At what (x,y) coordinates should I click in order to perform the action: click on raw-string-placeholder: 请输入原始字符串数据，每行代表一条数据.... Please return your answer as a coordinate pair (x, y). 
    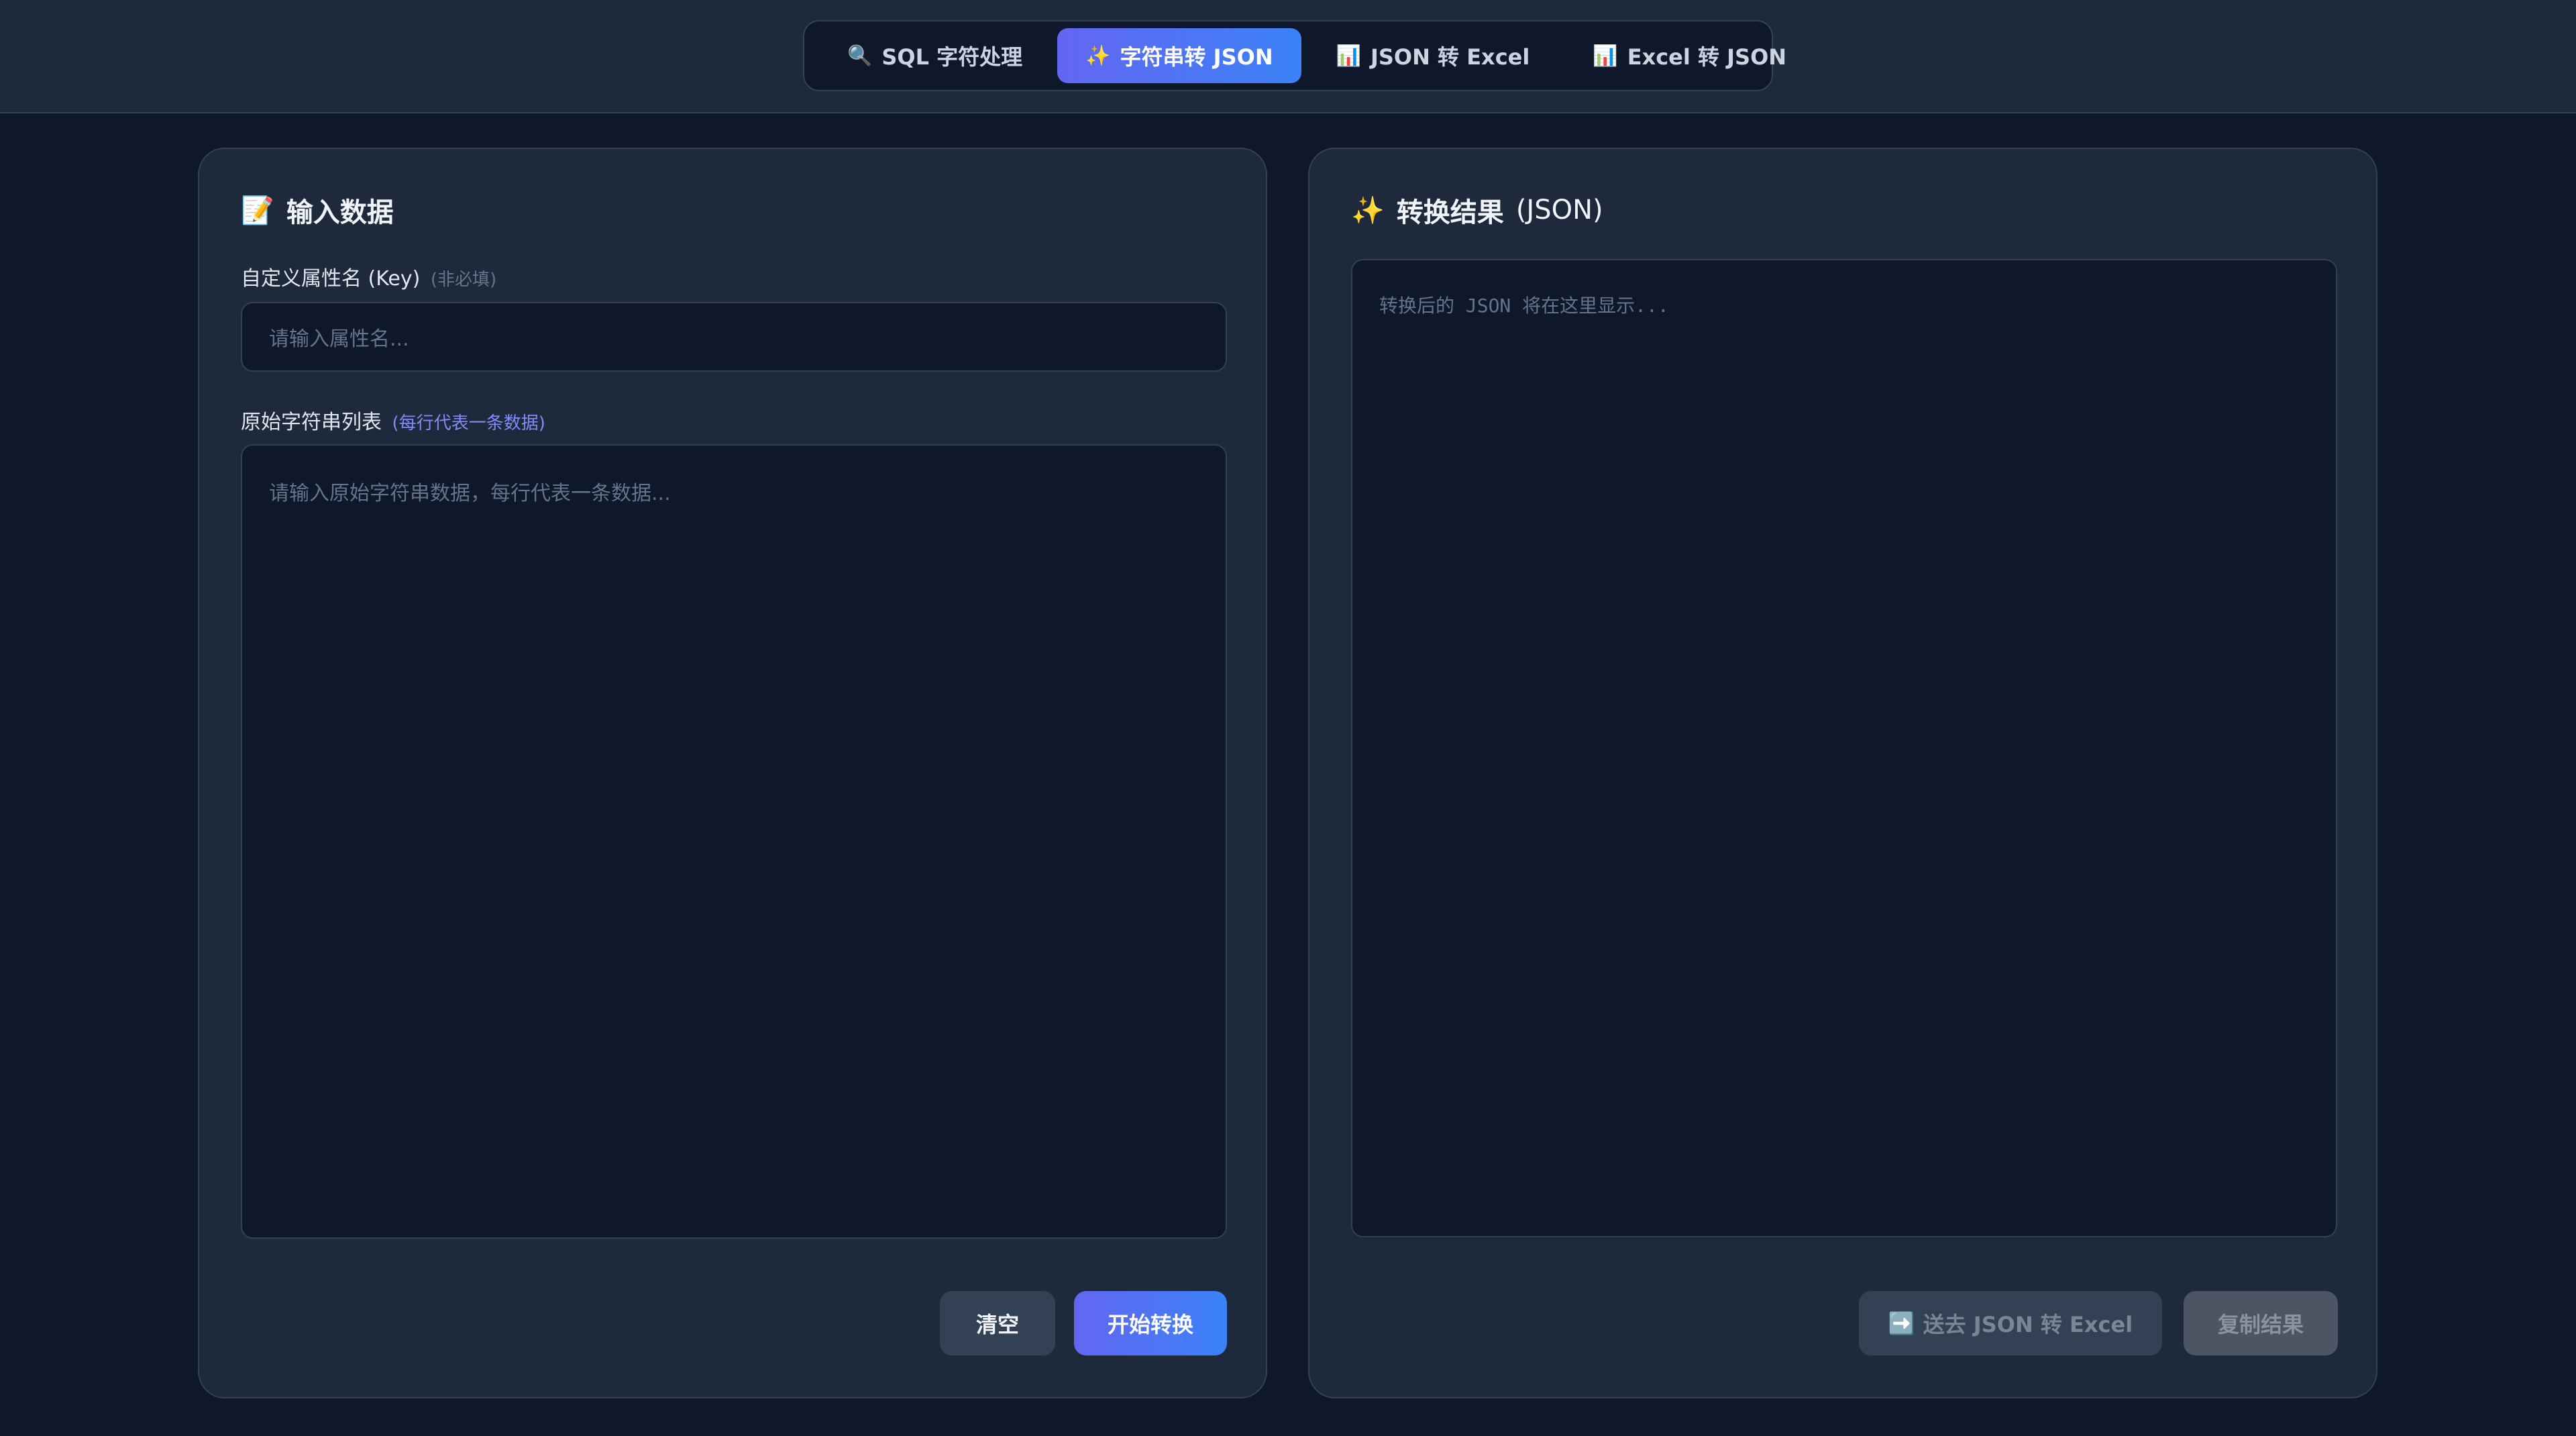
    Looking at the image, I should click on (470, 493).